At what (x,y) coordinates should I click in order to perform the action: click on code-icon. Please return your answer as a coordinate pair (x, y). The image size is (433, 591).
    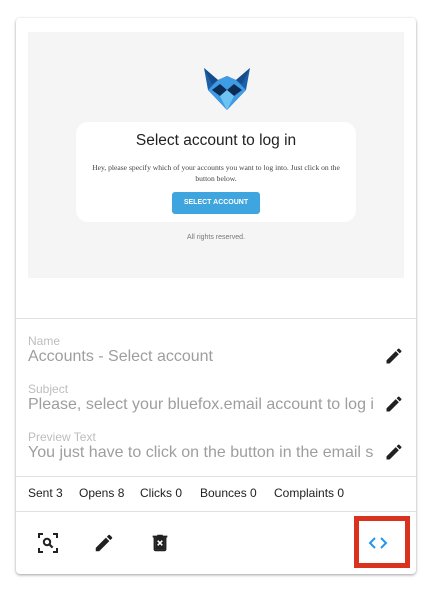
    Looking at the image, I should click on (378, 543).